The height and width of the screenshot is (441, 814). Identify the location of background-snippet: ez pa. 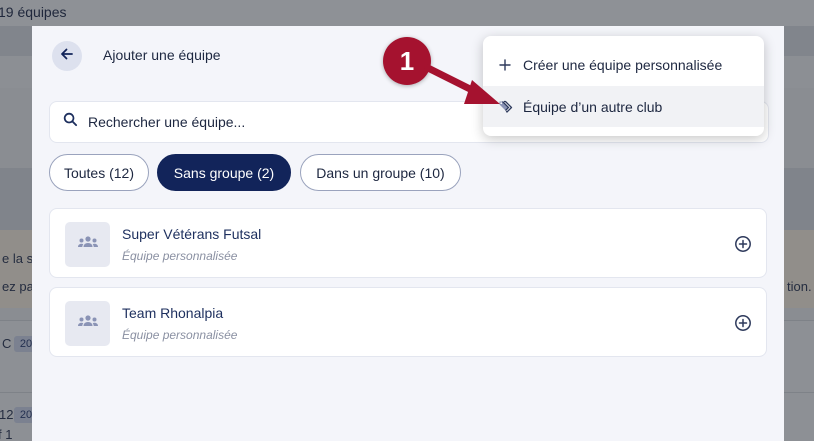
(18, 286).